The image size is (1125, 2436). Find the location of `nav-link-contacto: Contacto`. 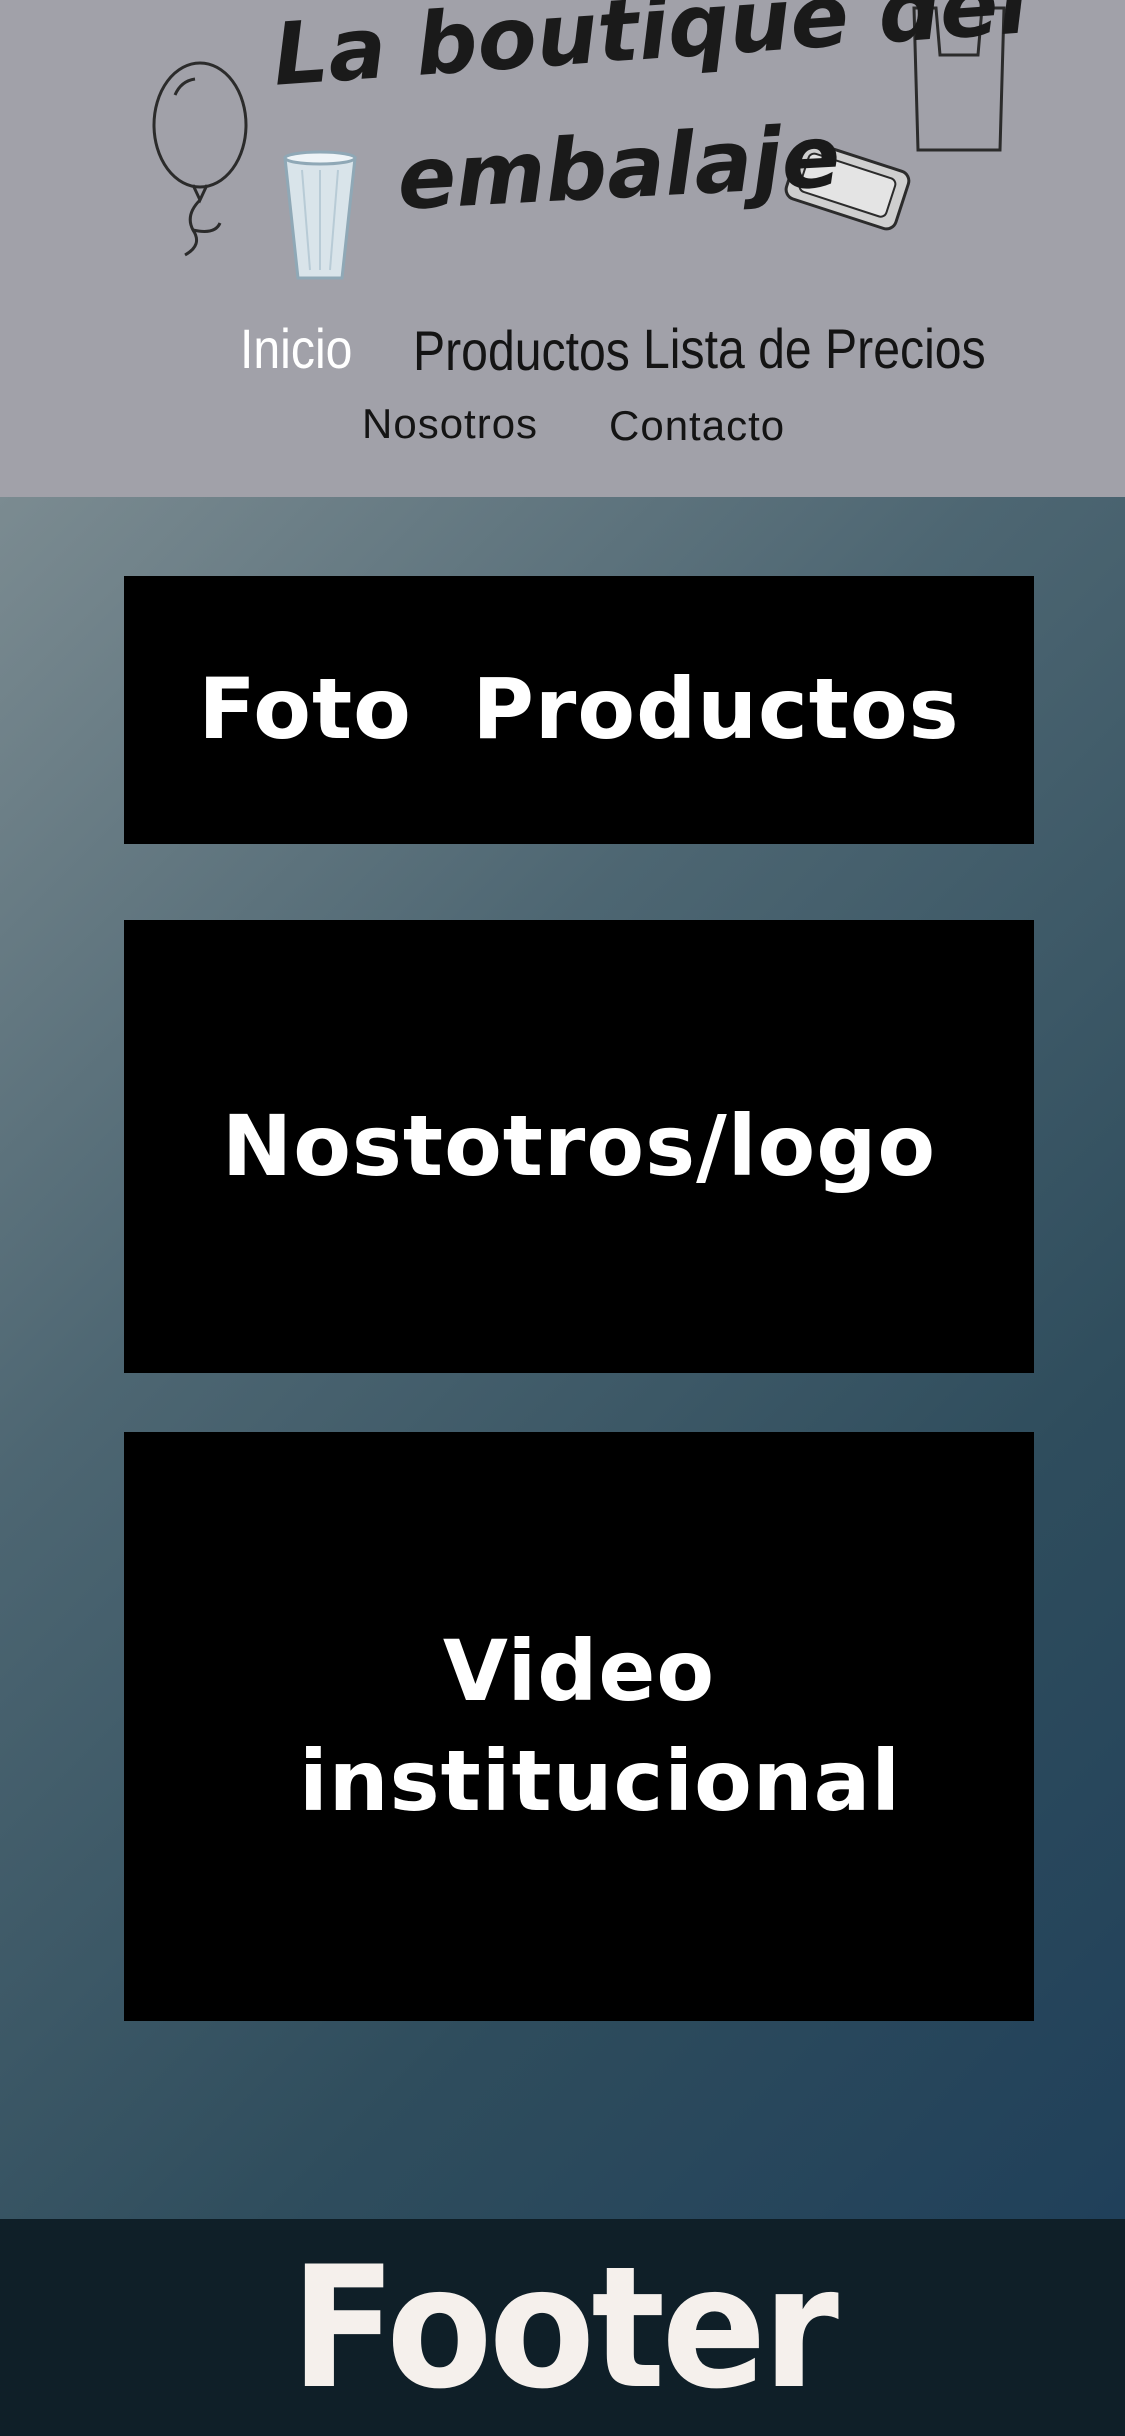

nav-link-contacto: Contacto is located at coordinates (697, 426).